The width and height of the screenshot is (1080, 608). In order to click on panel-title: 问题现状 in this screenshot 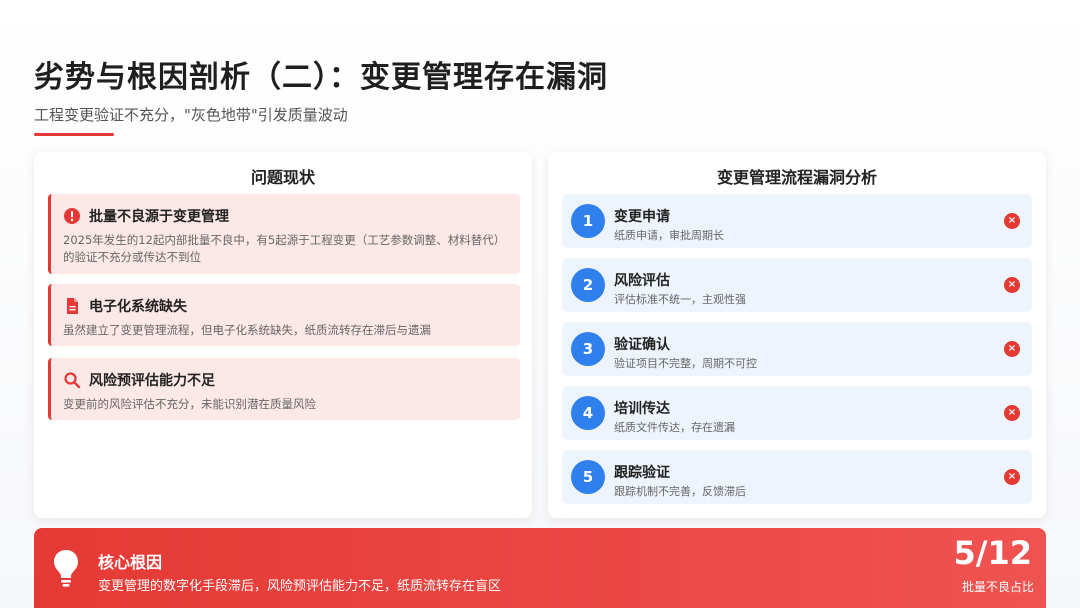, I will do `click(282, 177)`.